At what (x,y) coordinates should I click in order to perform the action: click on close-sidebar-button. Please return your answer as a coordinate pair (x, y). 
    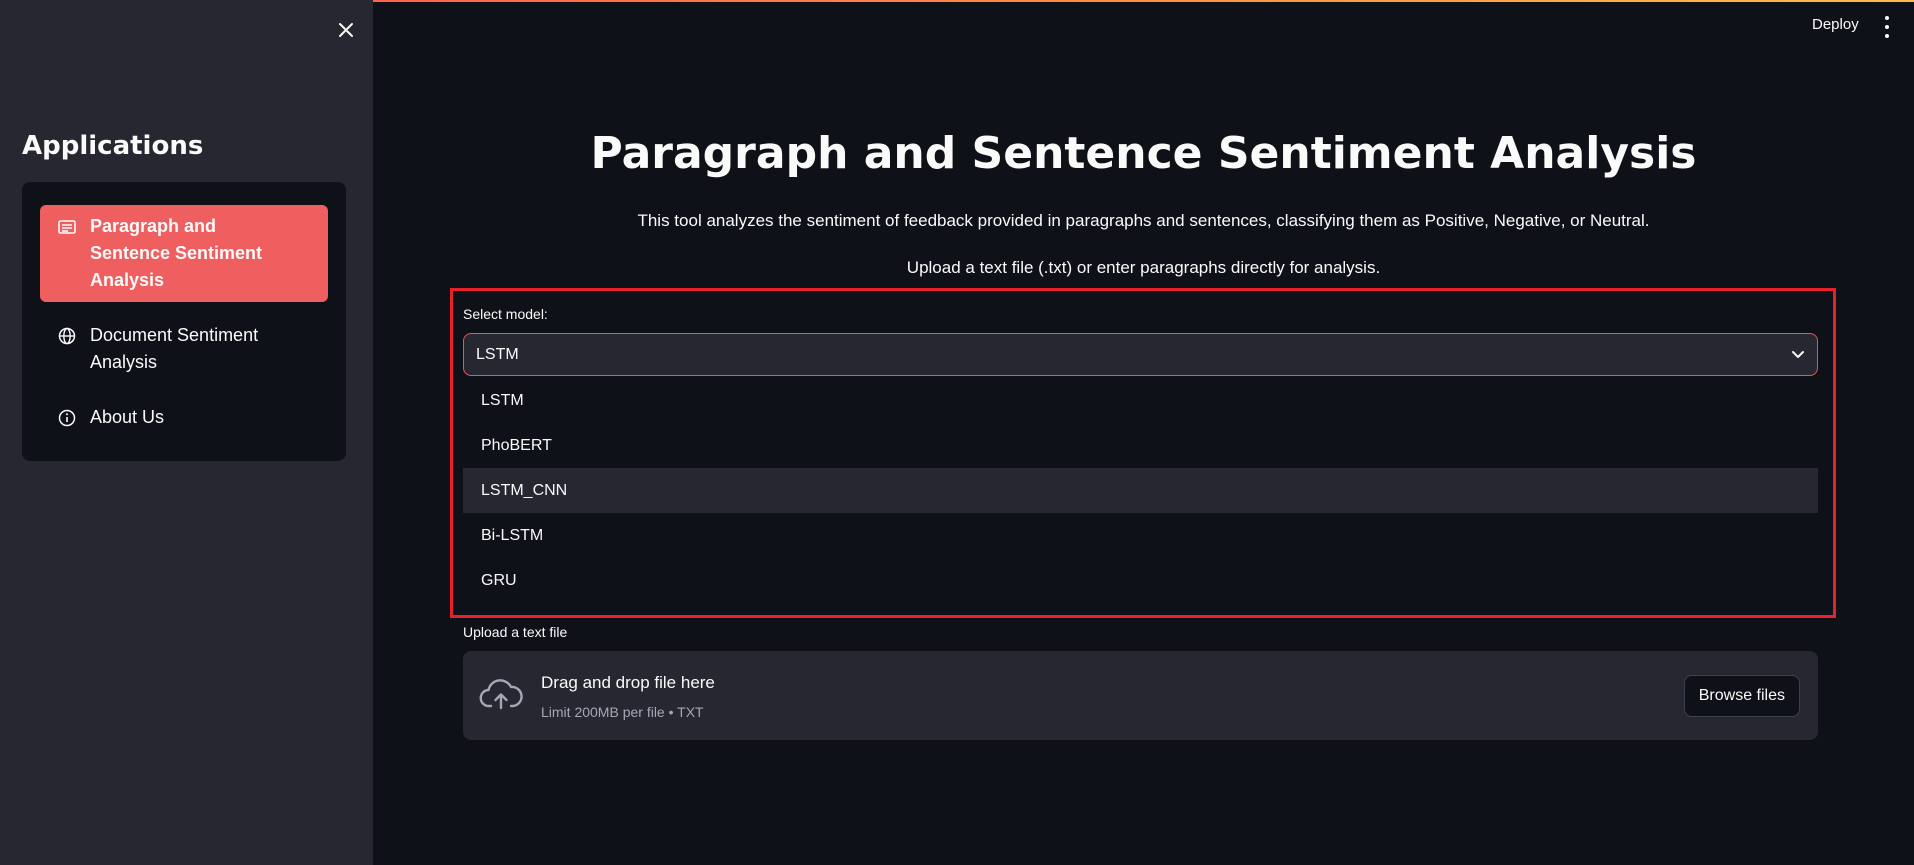
    Looking at the image, I should click on (346, 30).